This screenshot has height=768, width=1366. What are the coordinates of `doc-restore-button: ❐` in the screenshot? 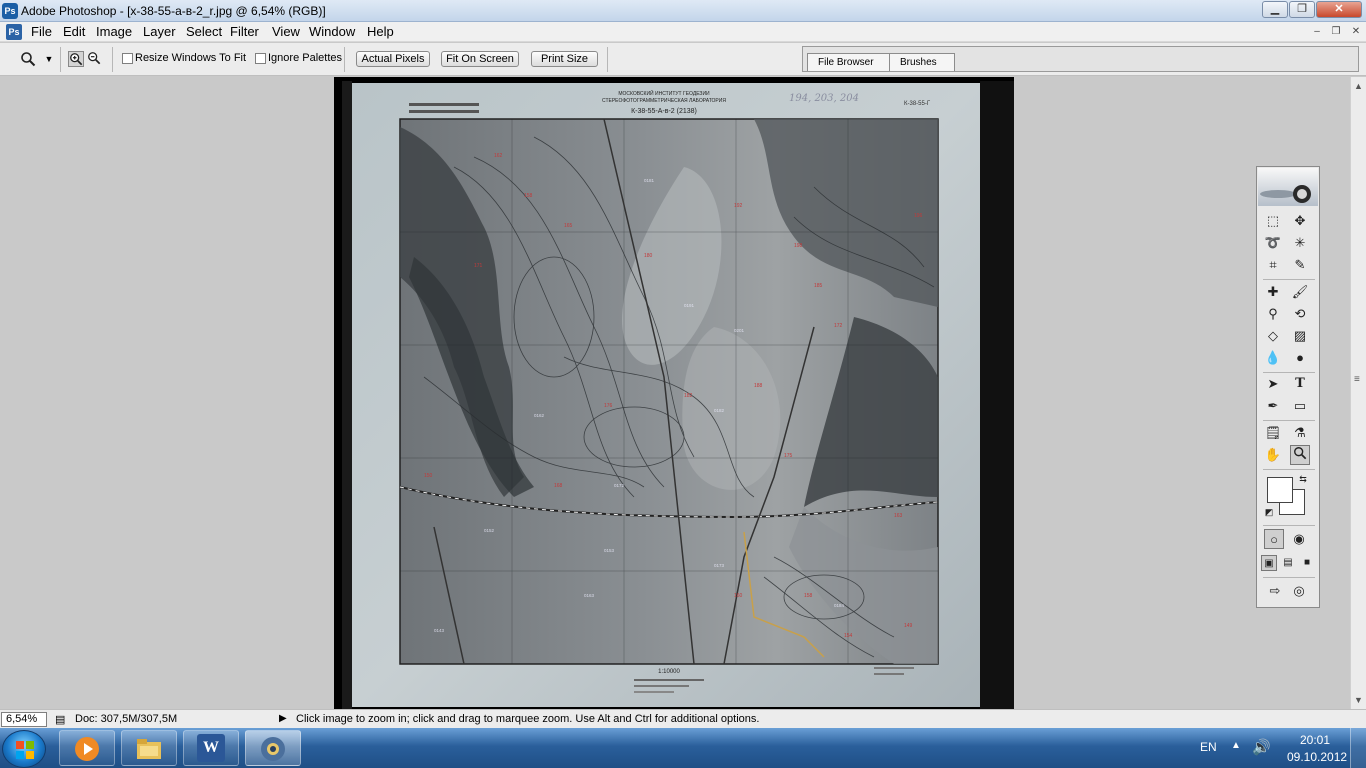 It's located at (1336, 32).